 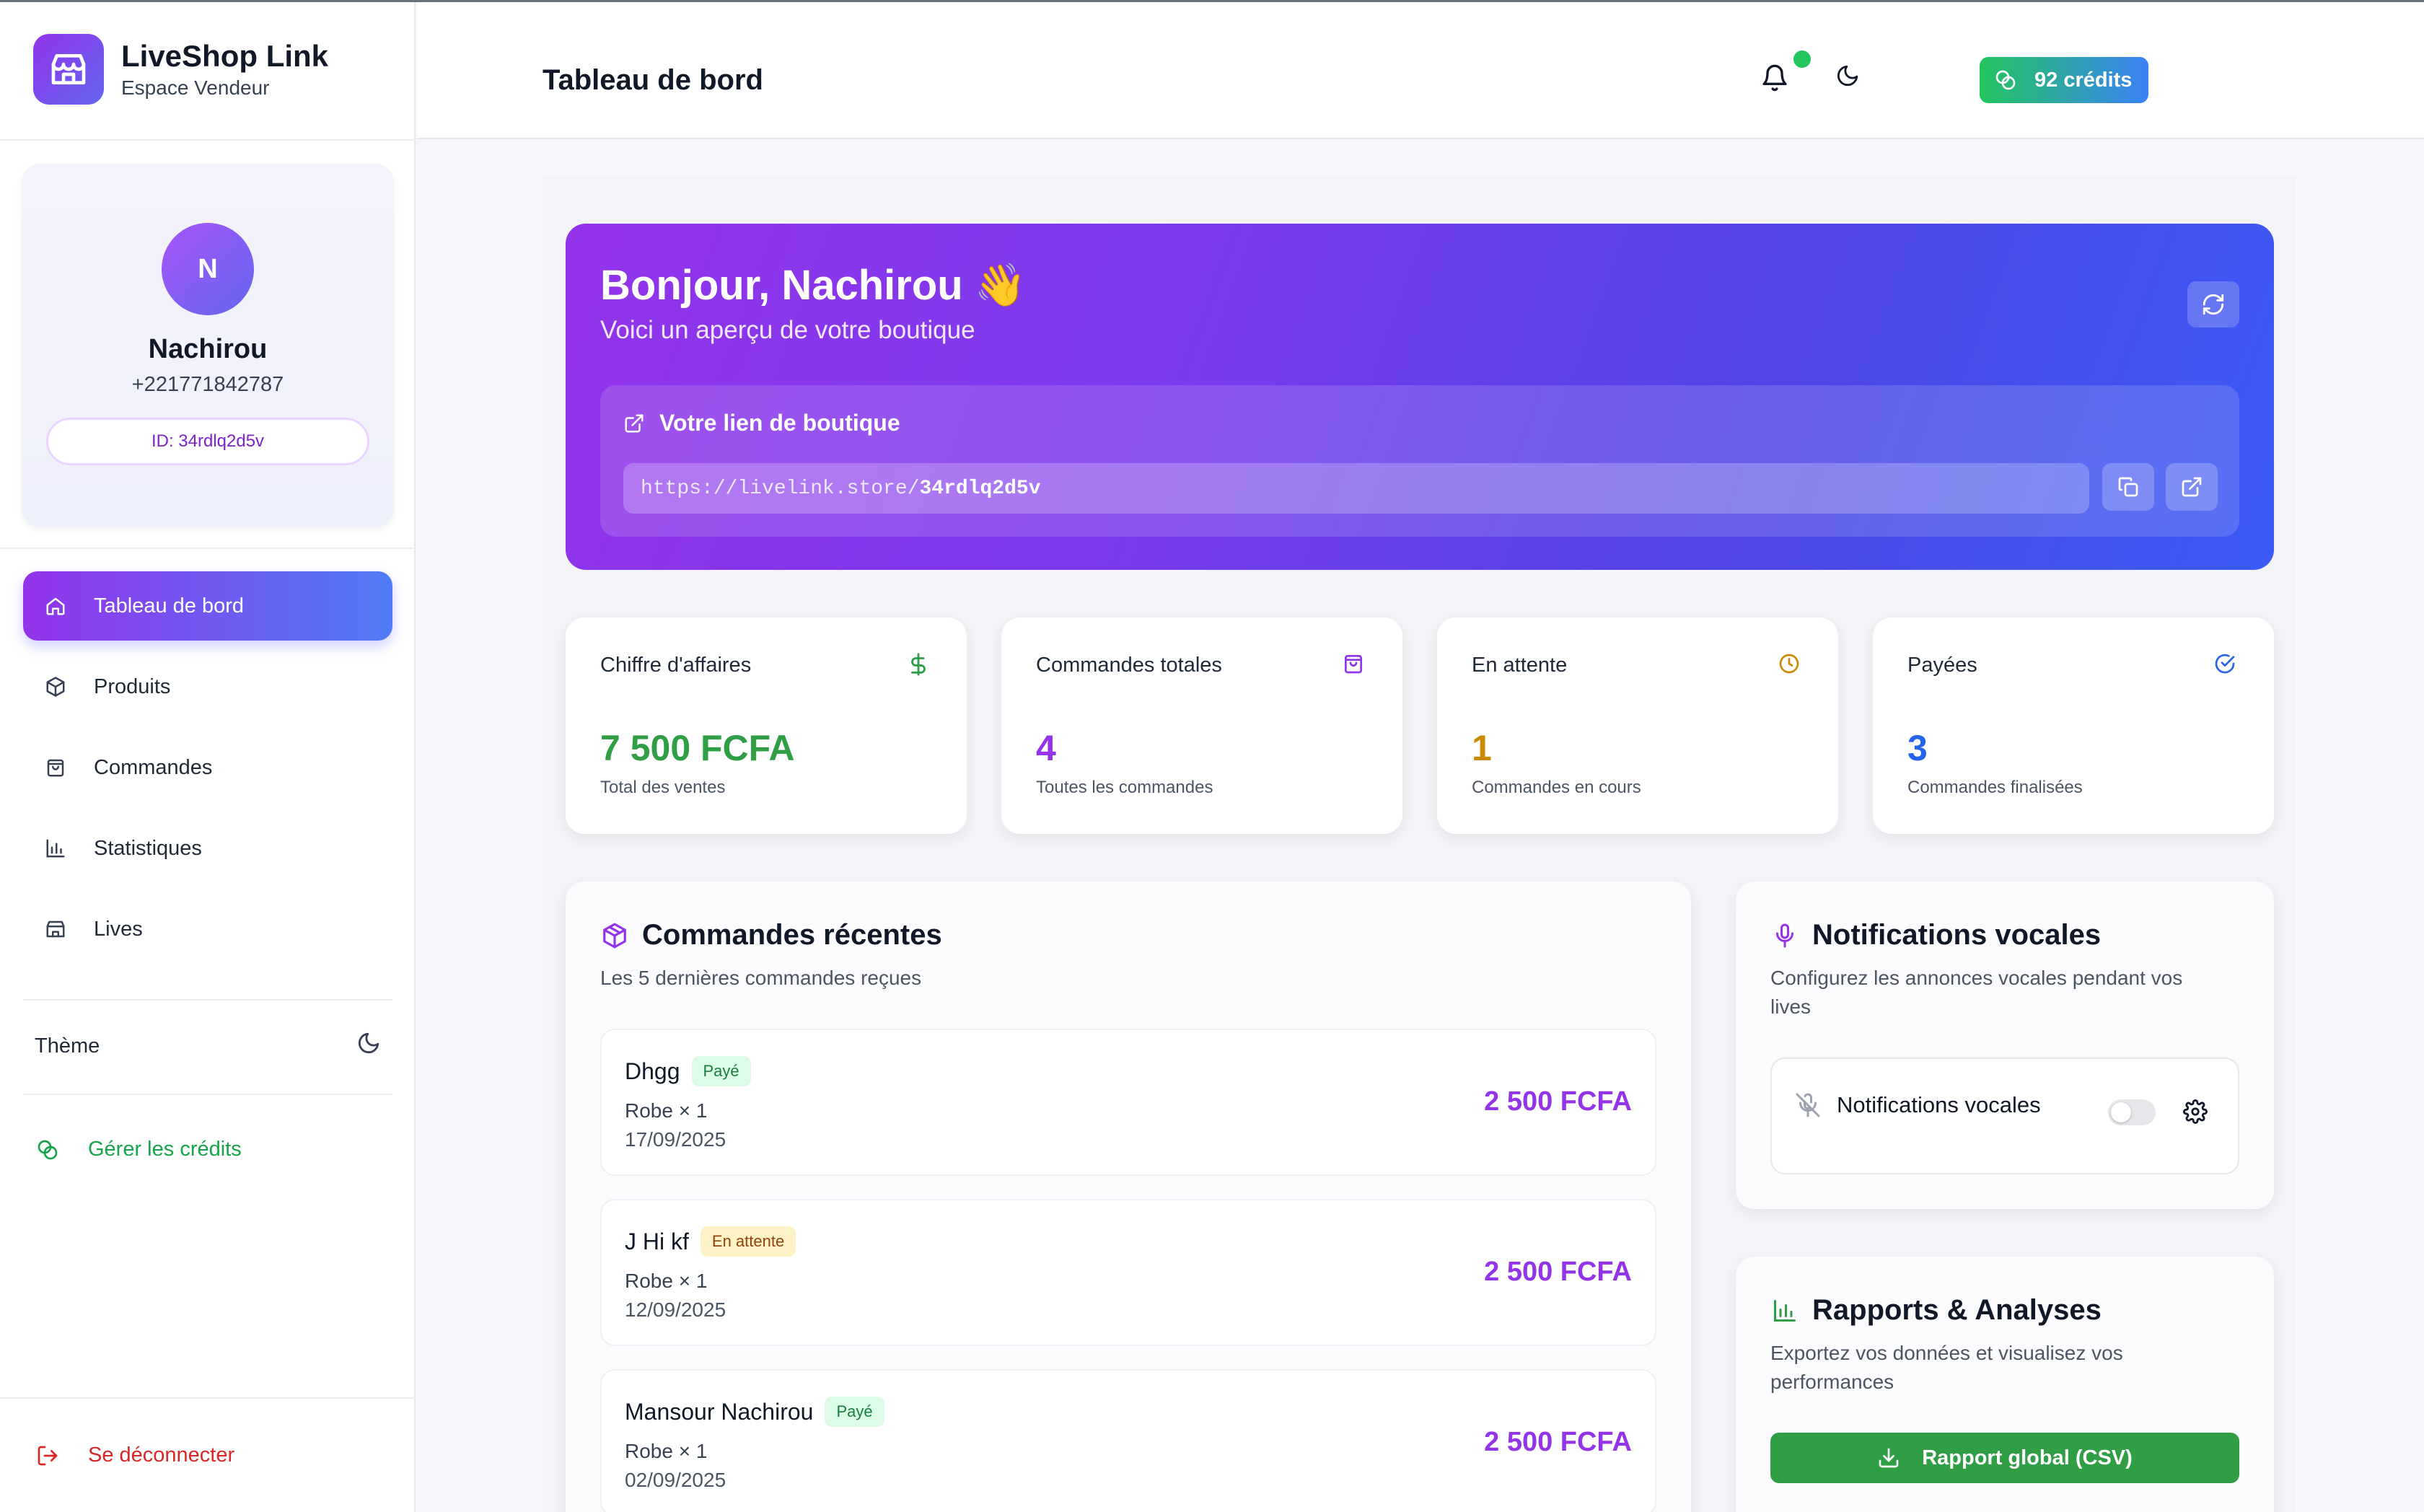 I want to click on stat-label: Commandes totales, so click(x=1129, y=665).